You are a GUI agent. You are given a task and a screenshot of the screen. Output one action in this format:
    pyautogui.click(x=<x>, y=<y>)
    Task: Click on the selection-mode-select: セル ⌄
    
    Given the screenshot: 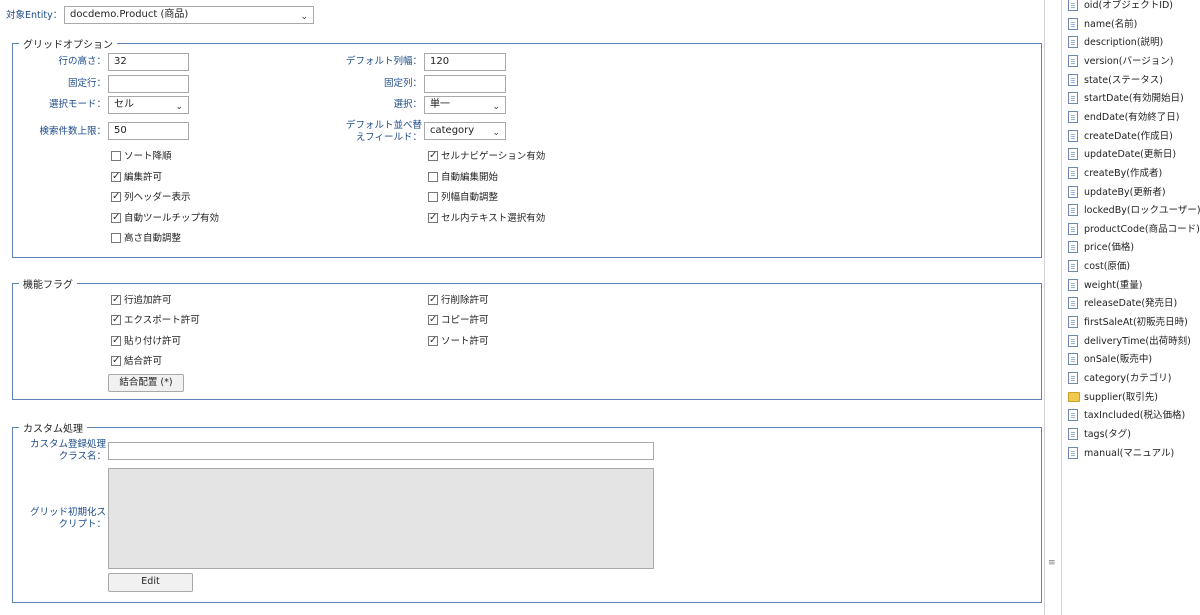 What is the action you would take?
    pyautogui.click(x=148, y=105)
    